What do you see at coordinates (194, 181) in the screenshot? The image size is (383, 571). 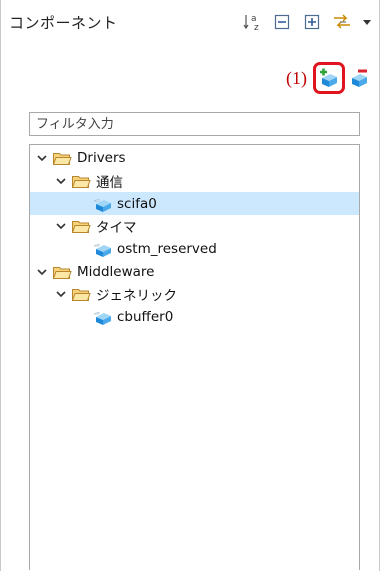 I see `tree-folder-communication: 通信` at bounding box center [194, 181].